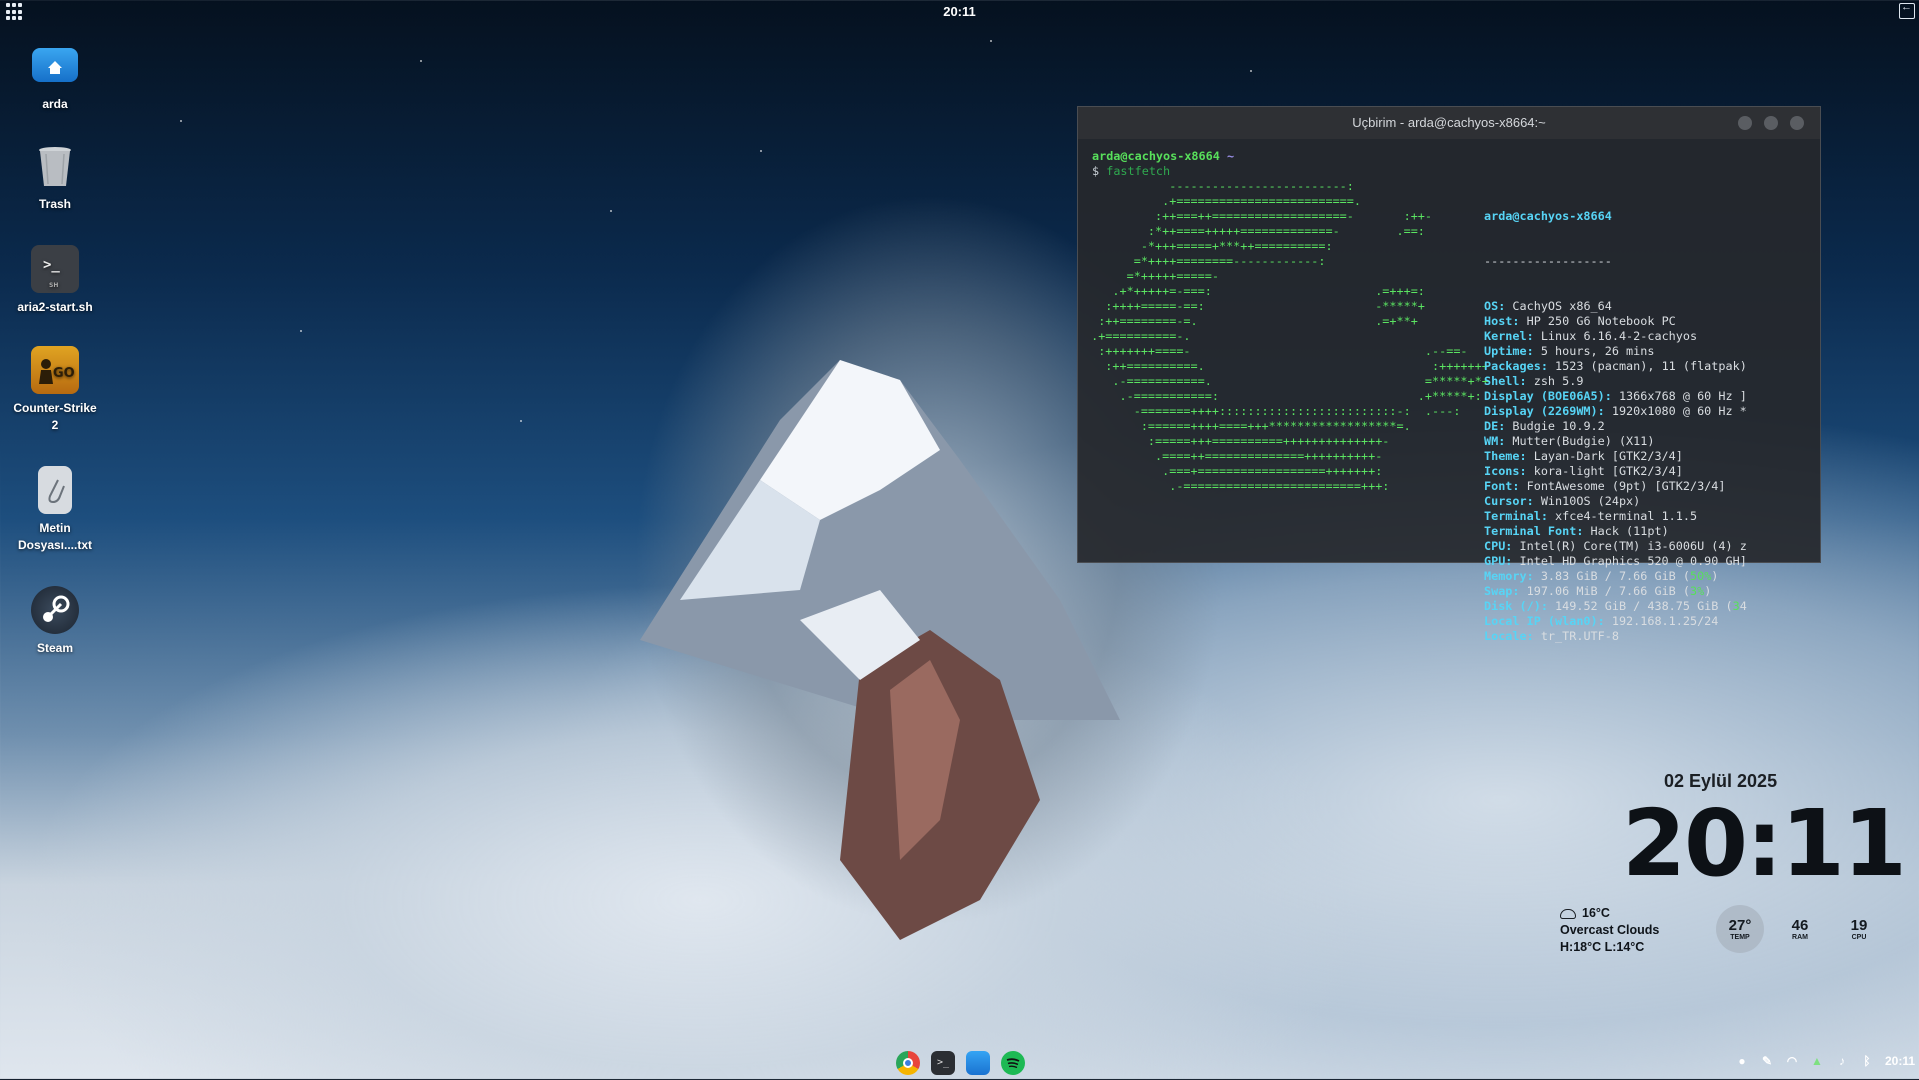 This screenshot has width=1919, height=1080. I want to click on steam-icon, so click(55, 610).